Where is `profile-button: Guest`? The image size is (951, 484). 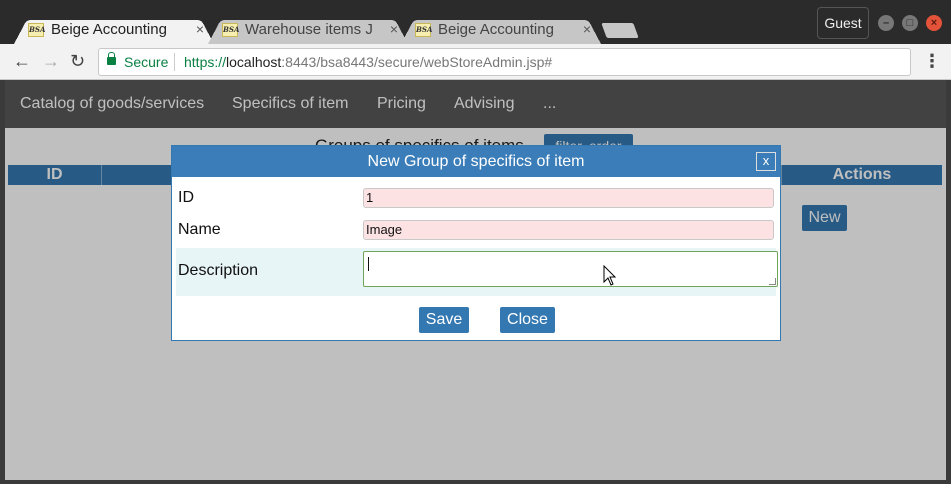 profile-button: Guest is located at coordinates (843, 23).